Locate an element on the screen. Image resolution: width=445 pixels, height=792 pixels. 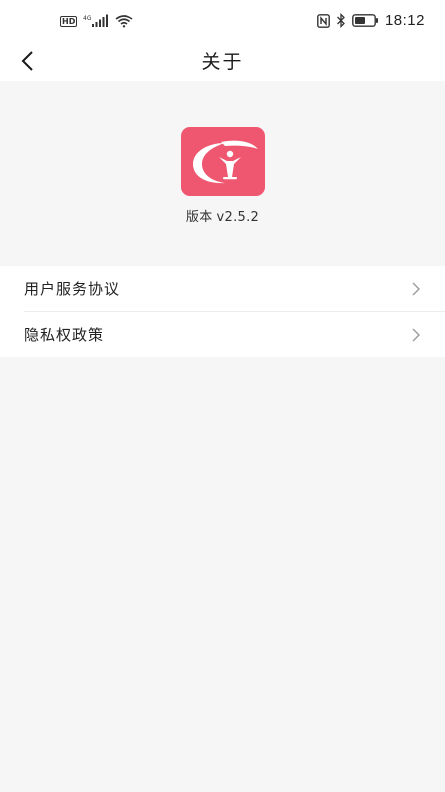
status-bar-left: HD 4G is located at coordinates (96, 21).